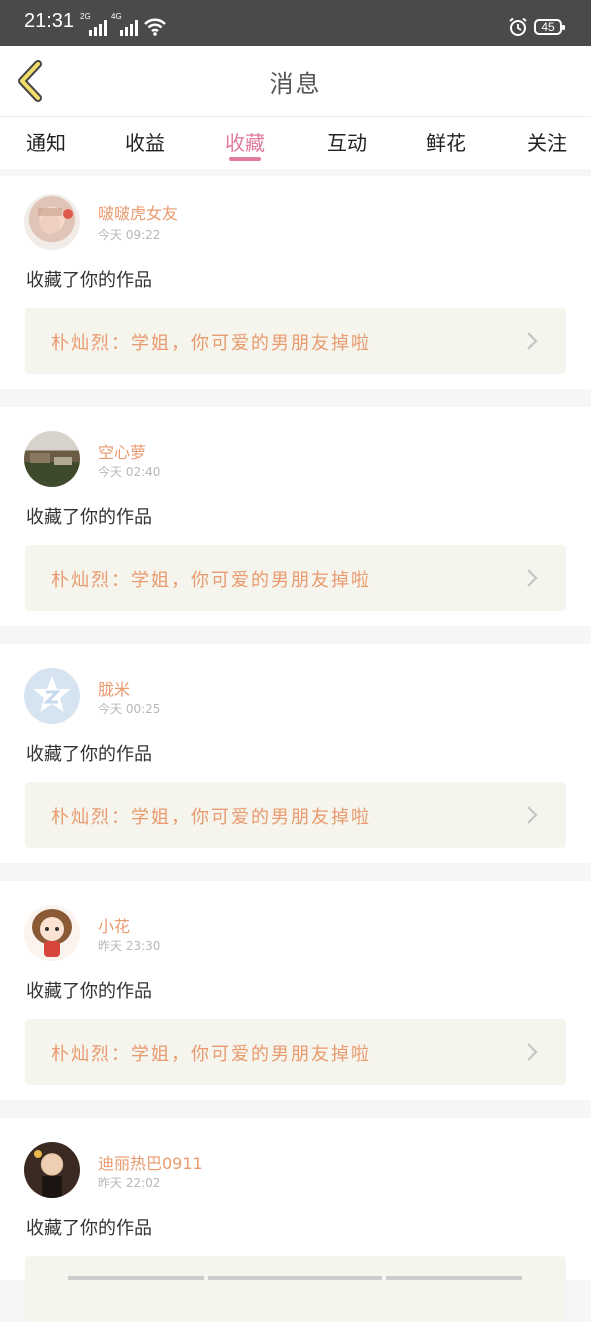  Describe the element at coordinates (245, 141) in the screenshot. I see `tab-favorites: 收藏` at that location.